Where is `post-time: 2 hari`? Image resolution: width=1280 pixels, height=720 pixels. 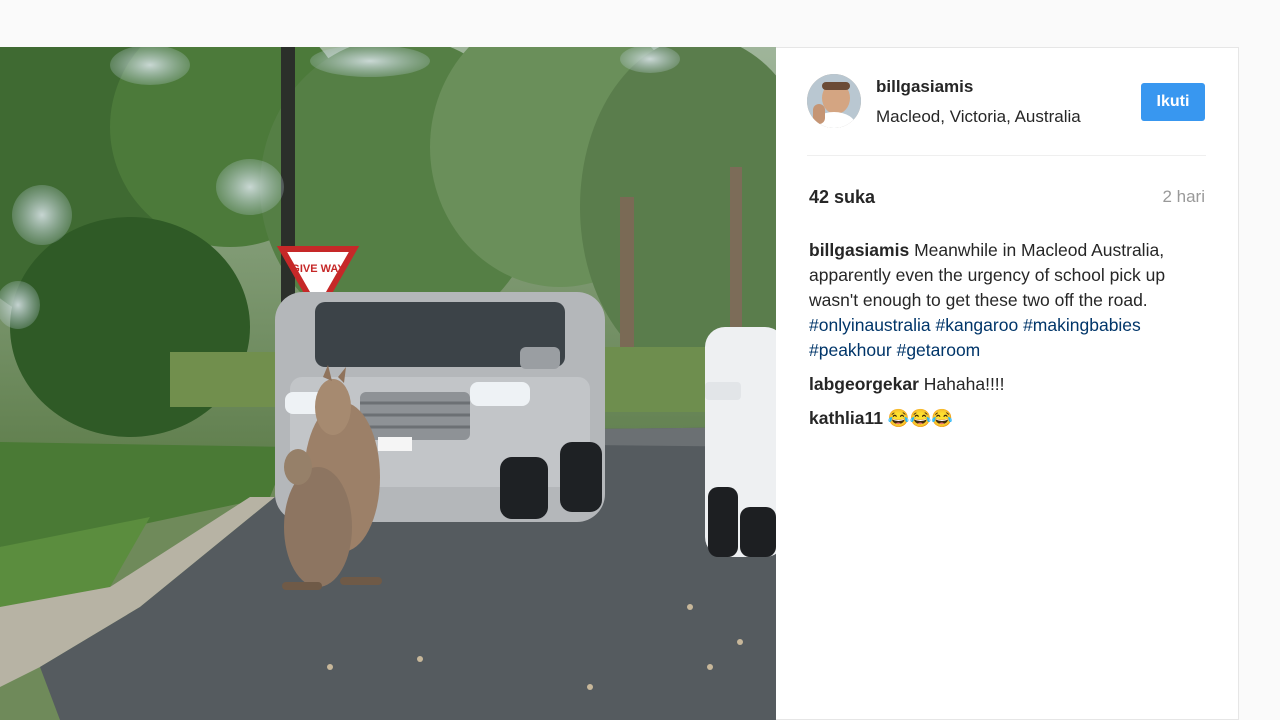 post-time: 2 hari is located at coordinates (1183, 197).